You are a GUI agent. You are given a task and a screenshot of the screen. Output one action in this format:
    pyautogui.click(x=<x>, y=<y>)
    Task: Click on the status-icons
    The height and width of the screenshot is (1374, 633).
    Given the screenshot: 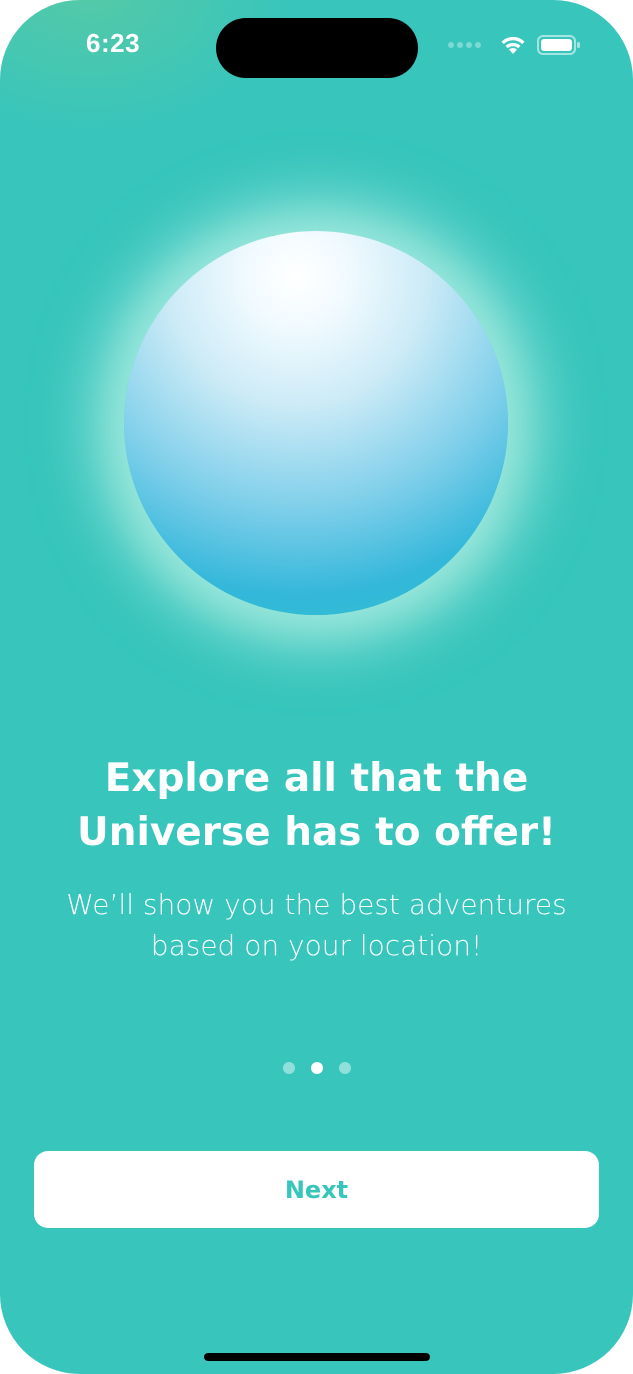 What is the action you would take?
    pyautogui.click(x=514, y=45)
    